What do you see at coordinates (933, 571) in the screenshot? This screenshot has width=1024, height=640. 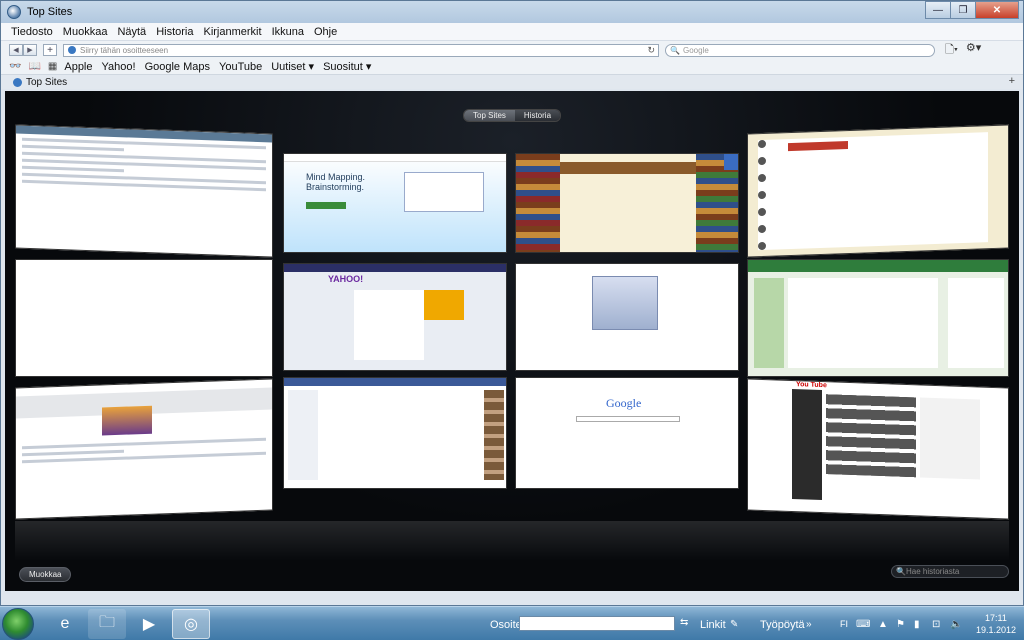 I see `history-search-placeholder: Hae historiasta` at bounding box center [933, 571].